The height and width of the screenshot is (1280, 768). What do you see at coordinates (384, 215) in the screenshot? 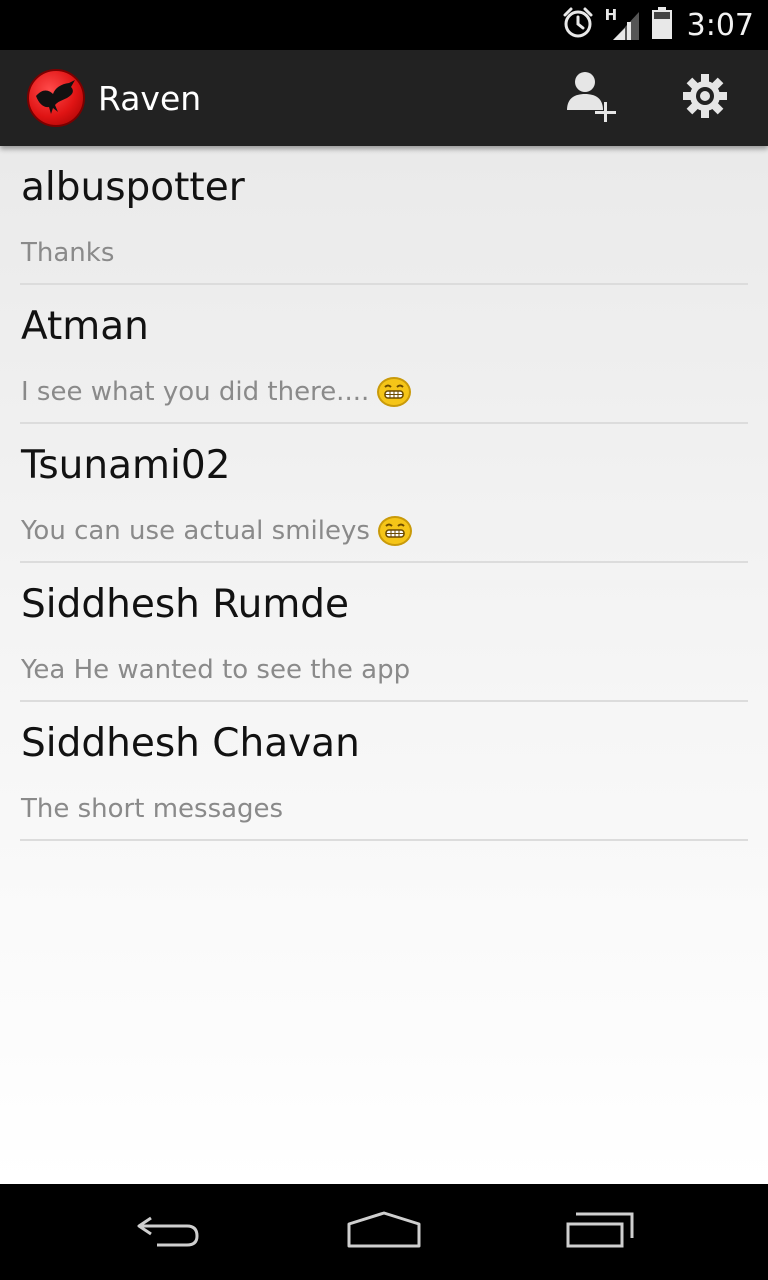
I see `conversation-item-albuspotter: albuspotter Thanks` at bounding box center [384, 215].